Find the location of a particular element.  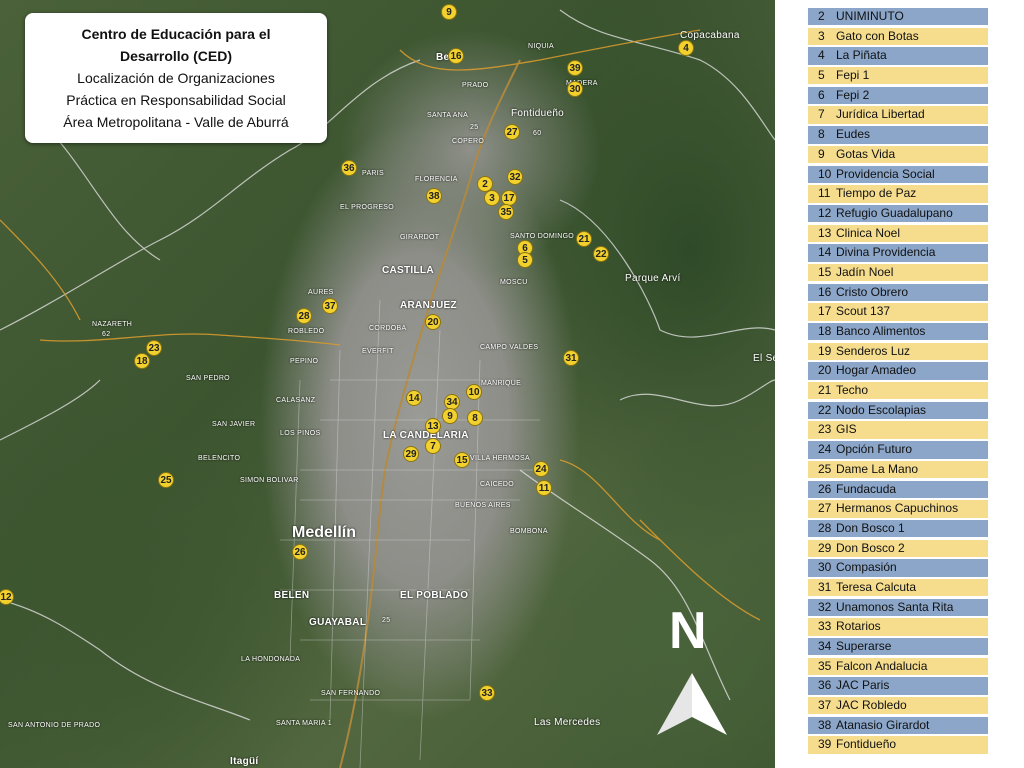

marker-27: 27 is located at coordinates (512, 132).